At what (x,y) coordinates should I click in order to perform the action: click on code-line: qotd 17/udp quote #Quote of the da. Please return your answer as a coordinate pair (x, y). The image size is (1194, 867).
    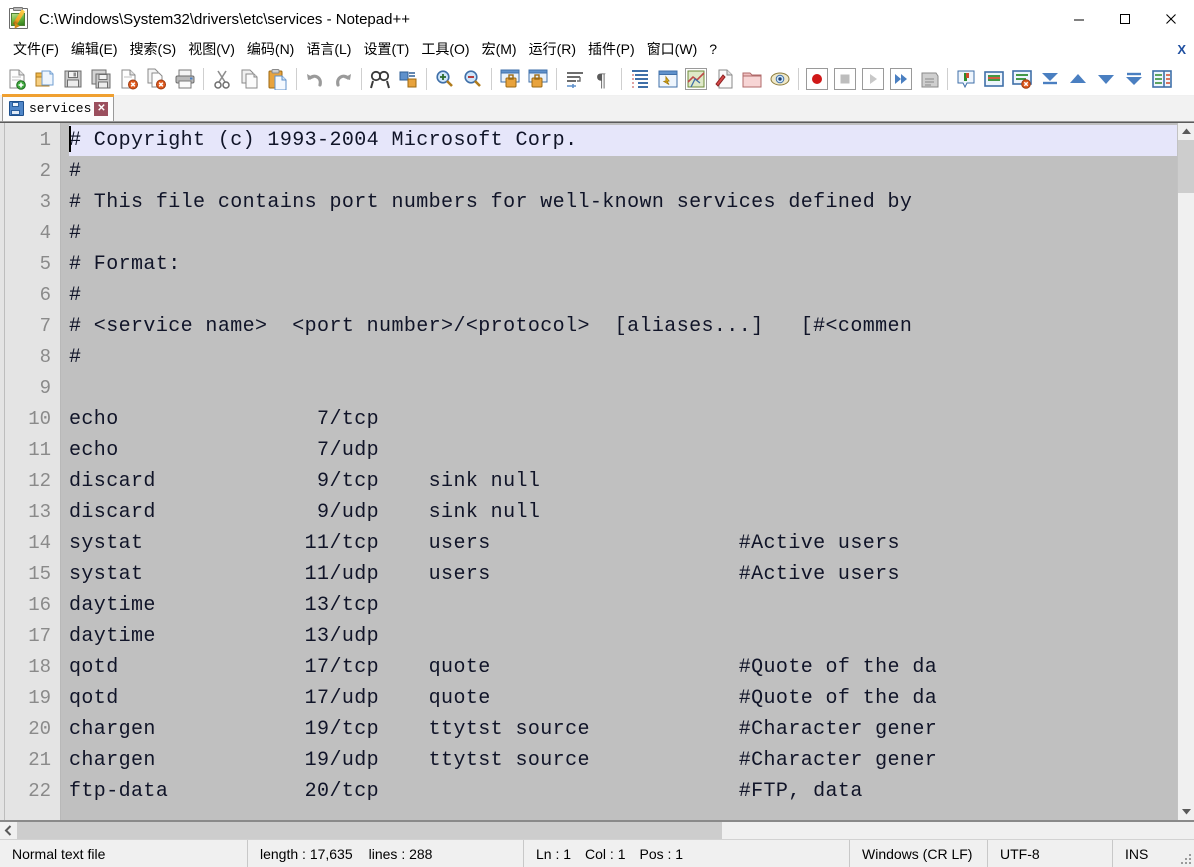
    Looking at the image, I should click on (623, 698).